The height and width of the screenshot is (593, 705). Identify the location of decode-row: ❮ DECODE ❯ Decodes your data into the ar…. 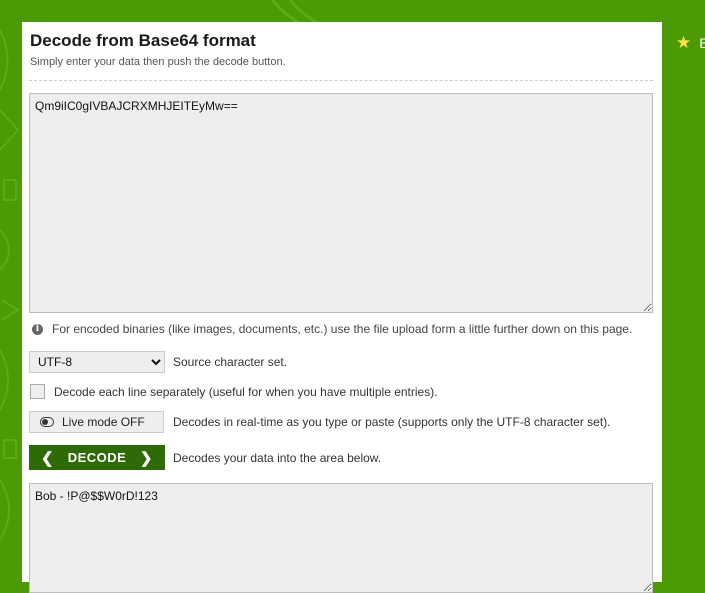
(205, 457).